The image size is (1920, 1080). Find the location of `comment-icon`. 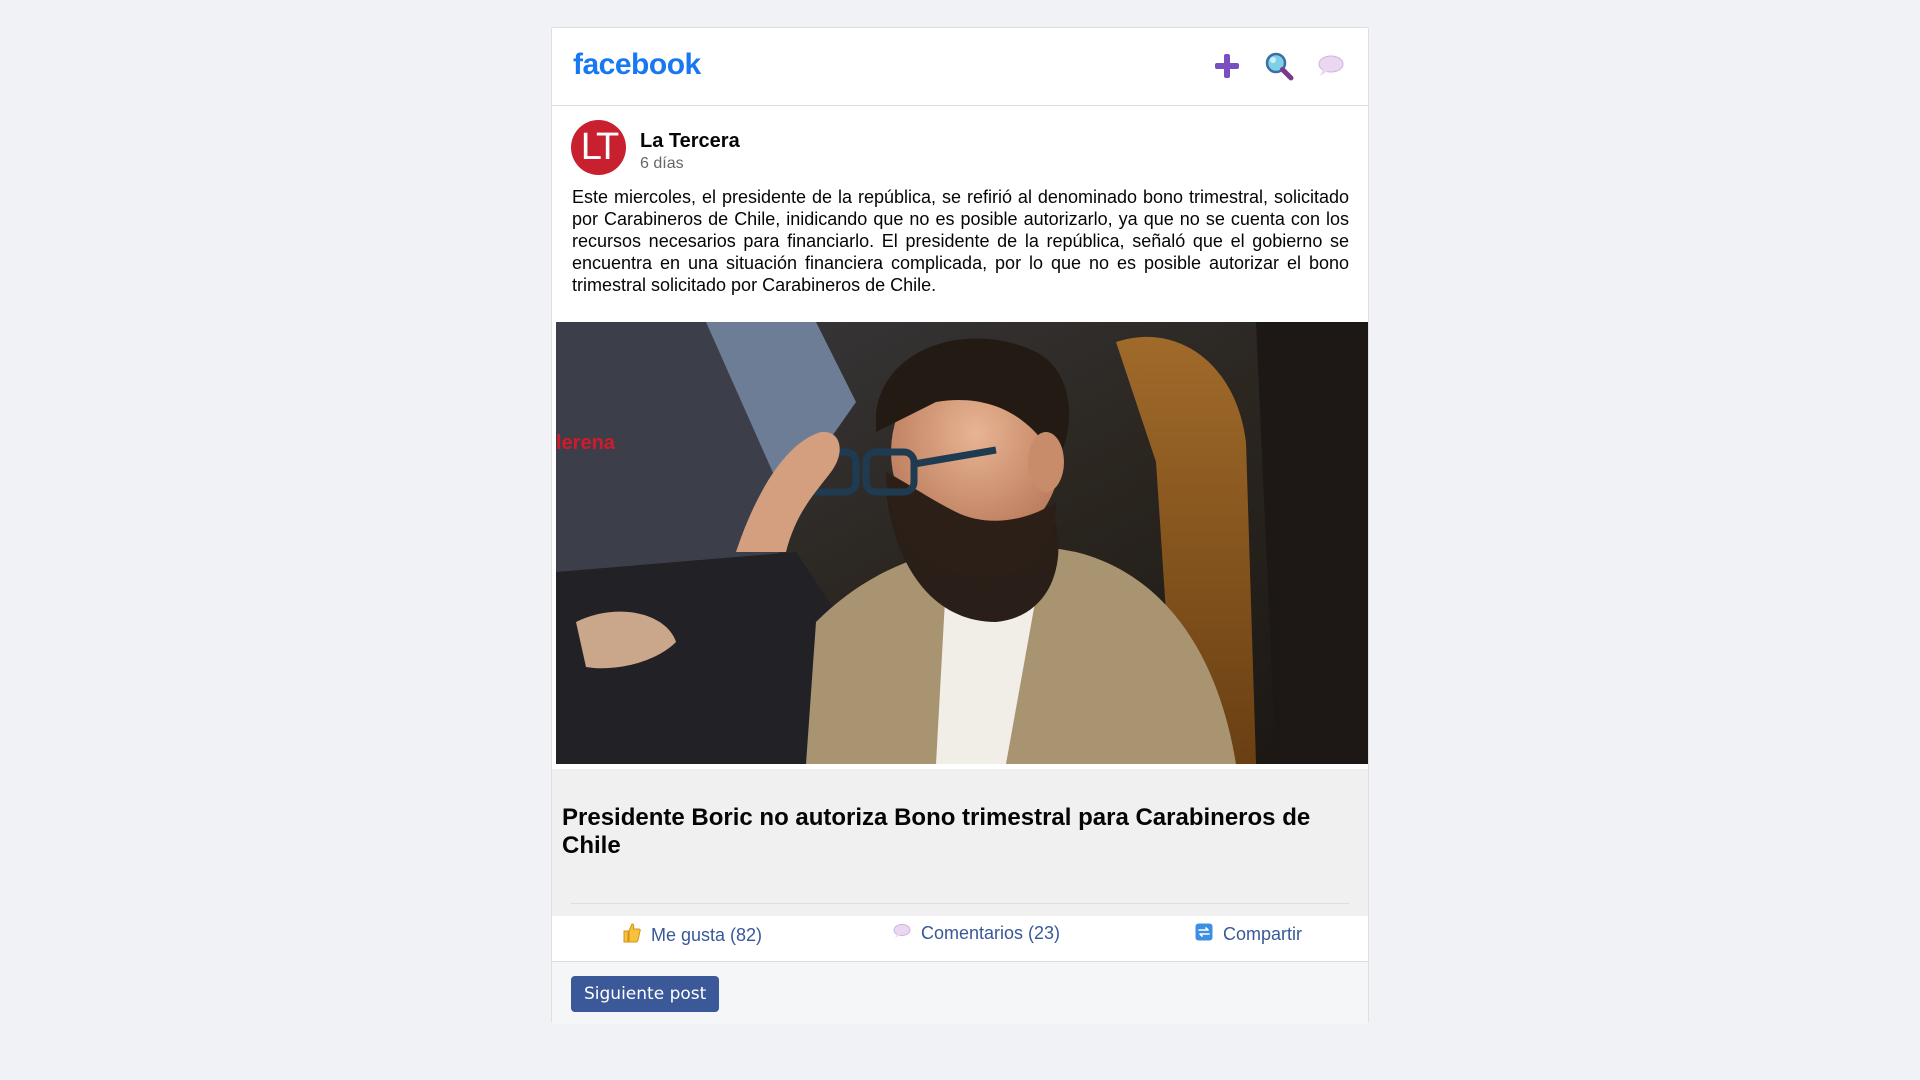

comment-icon is located at coordinates (902, 933).